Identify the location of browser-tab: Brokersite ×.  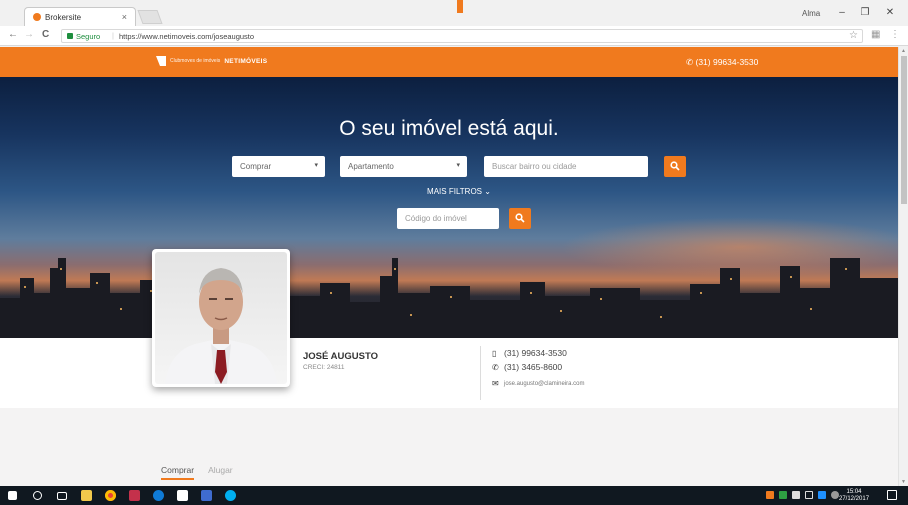
(80, 16).